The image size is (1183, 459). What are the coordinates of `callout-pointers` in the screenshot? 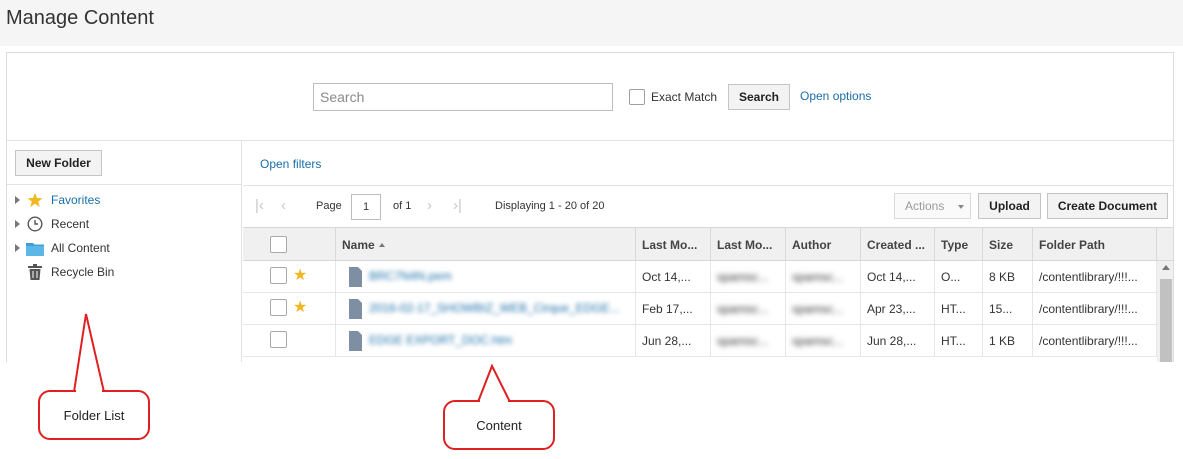 It's located at (292, 358).